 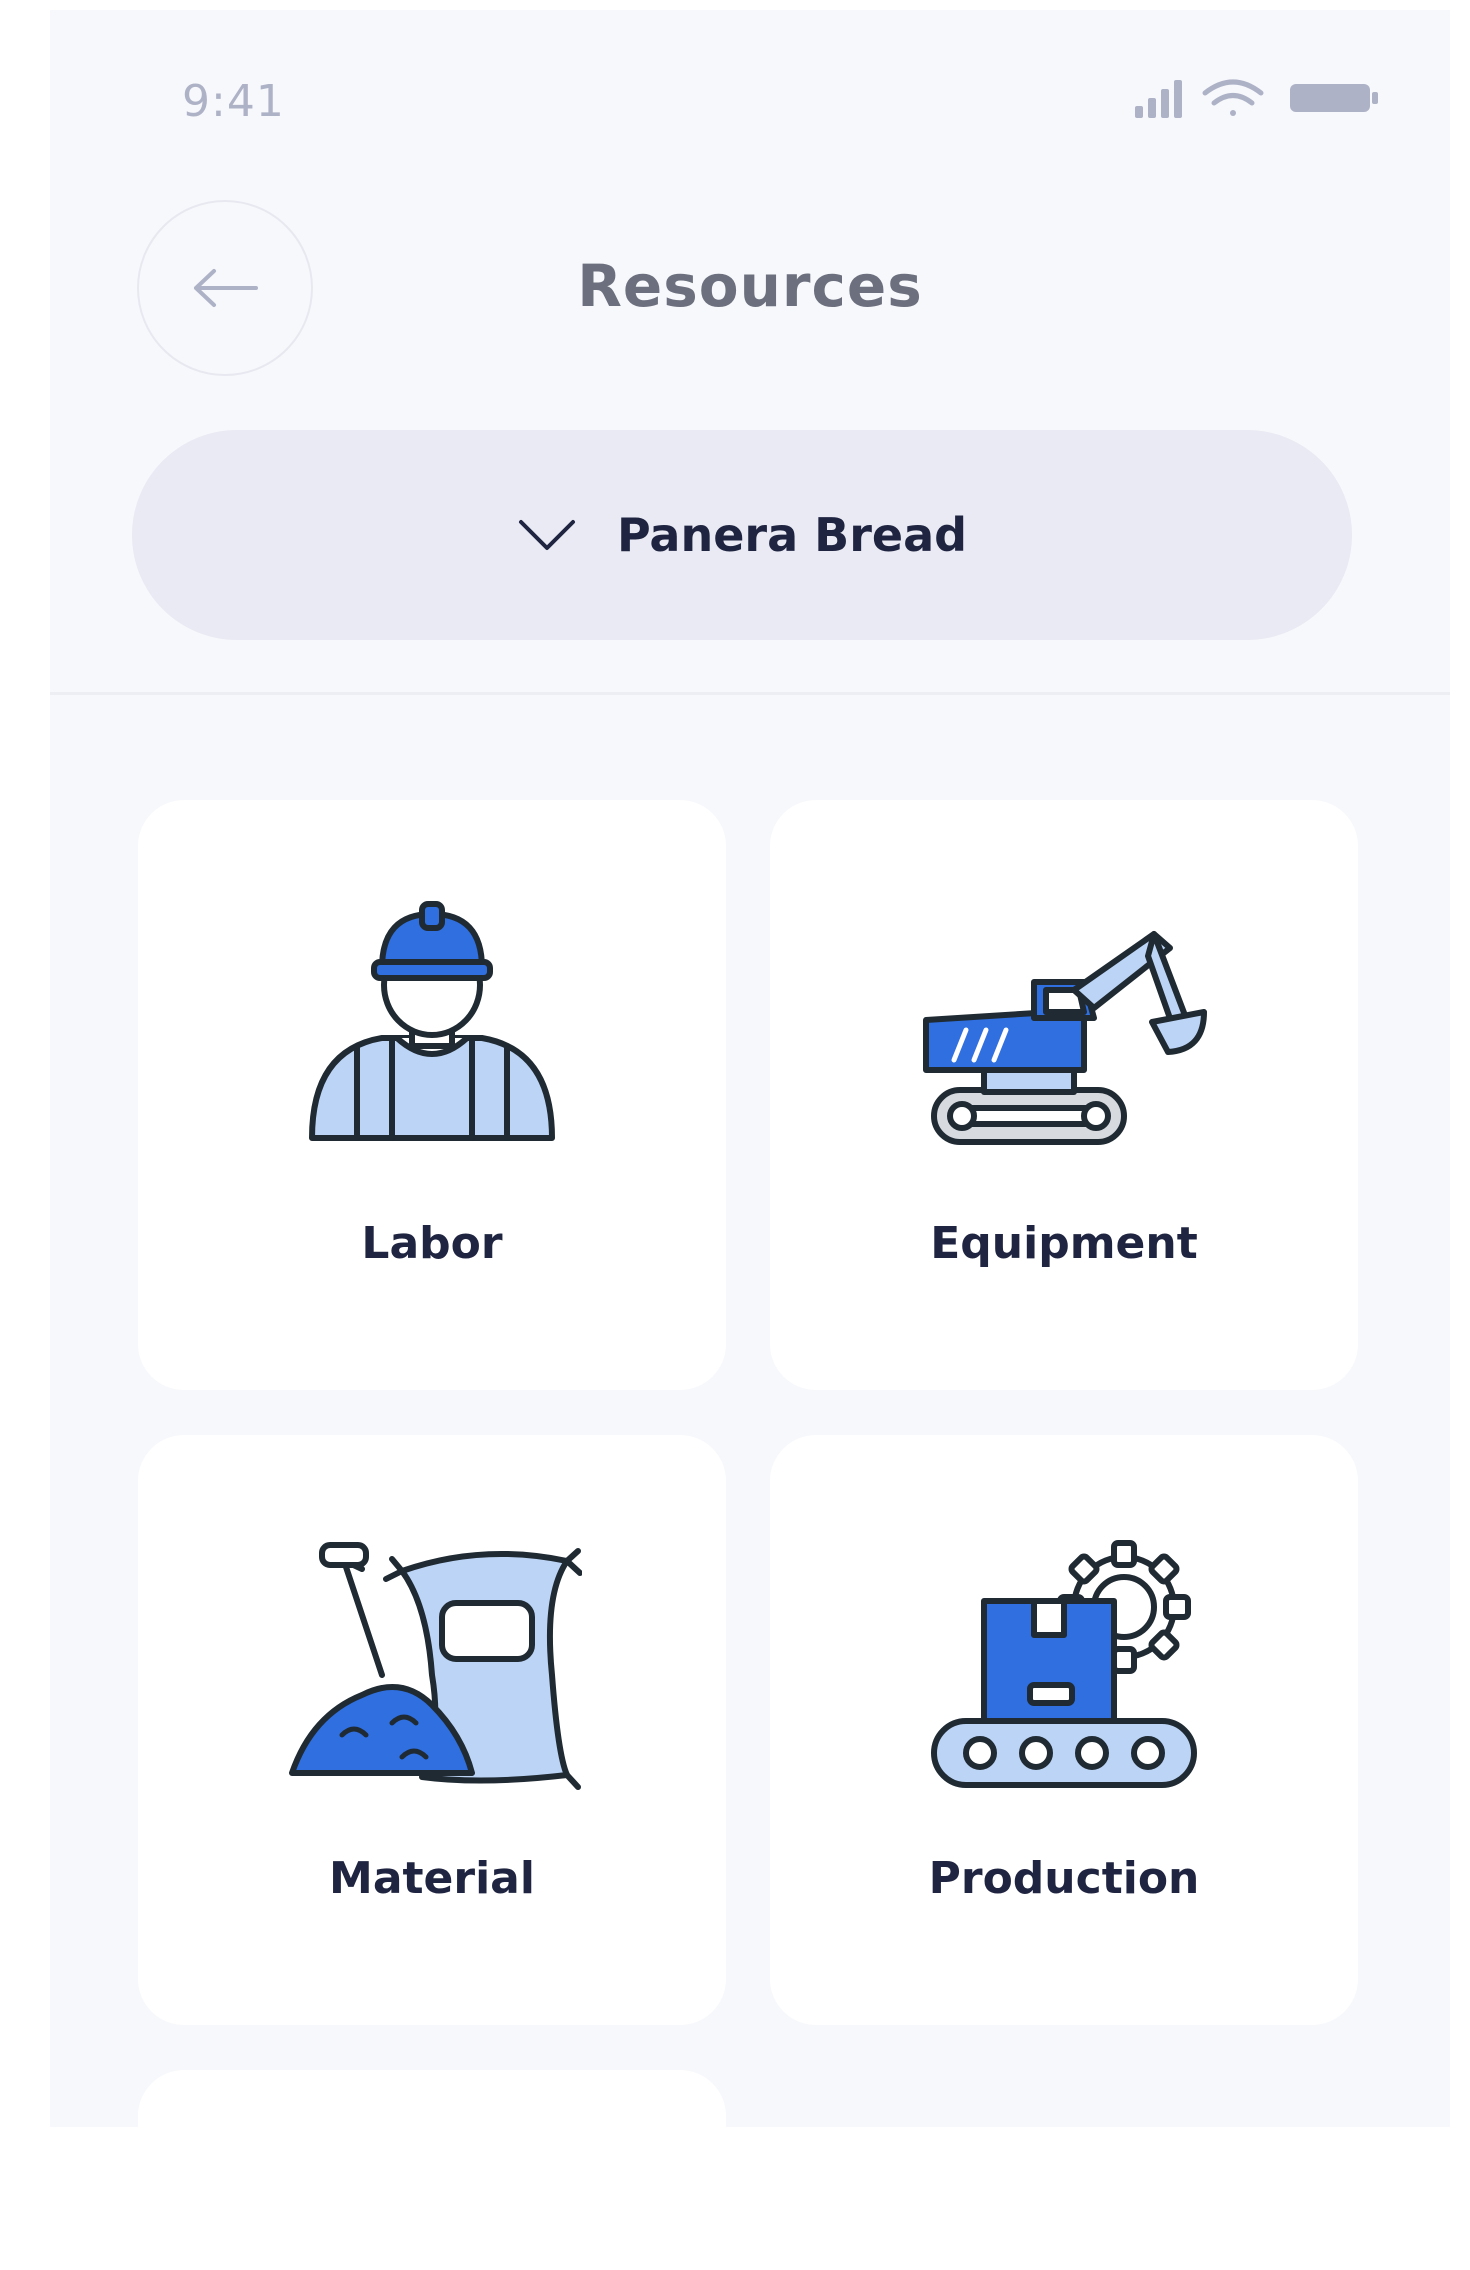 What do you see at coordinates (1233, 97) in the screenshot?
I see `wifi-icon` at bounding box center [1233, 97].